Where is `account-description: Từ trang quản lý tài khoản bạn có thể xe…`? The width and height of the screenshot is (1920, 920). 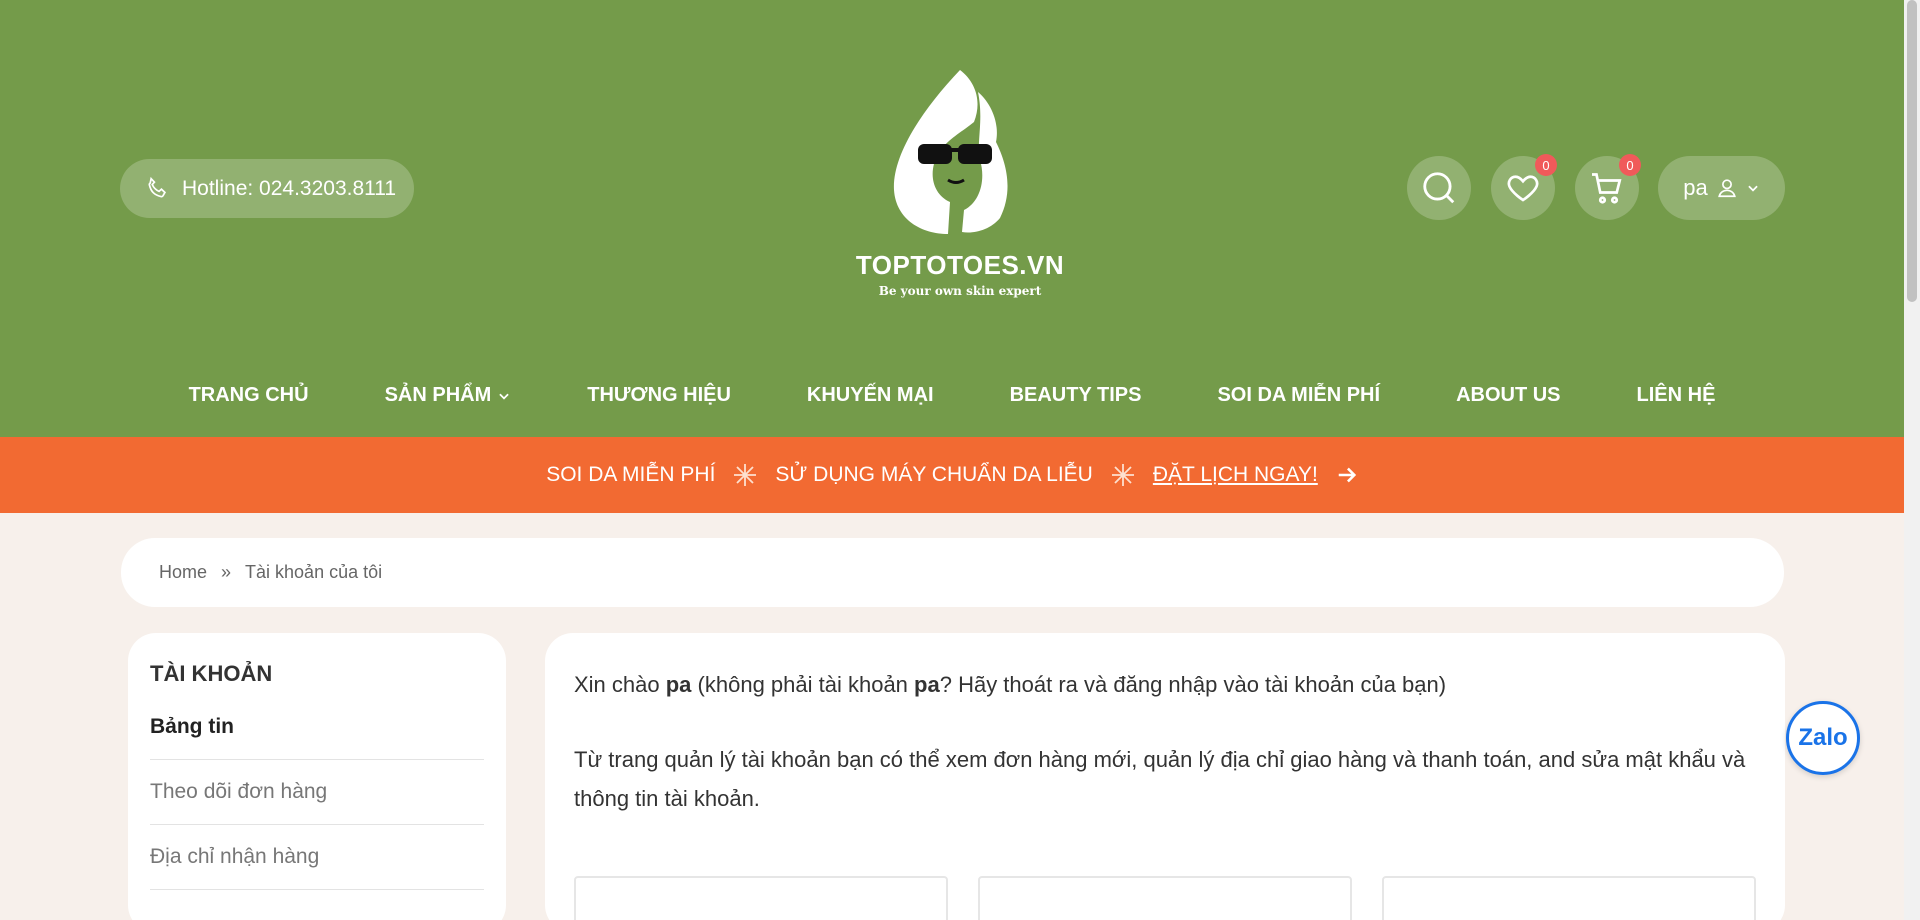 account-description: Từ trang quản lý tài khoản bạn có thể xe… is located at coordinates (1160, 779).